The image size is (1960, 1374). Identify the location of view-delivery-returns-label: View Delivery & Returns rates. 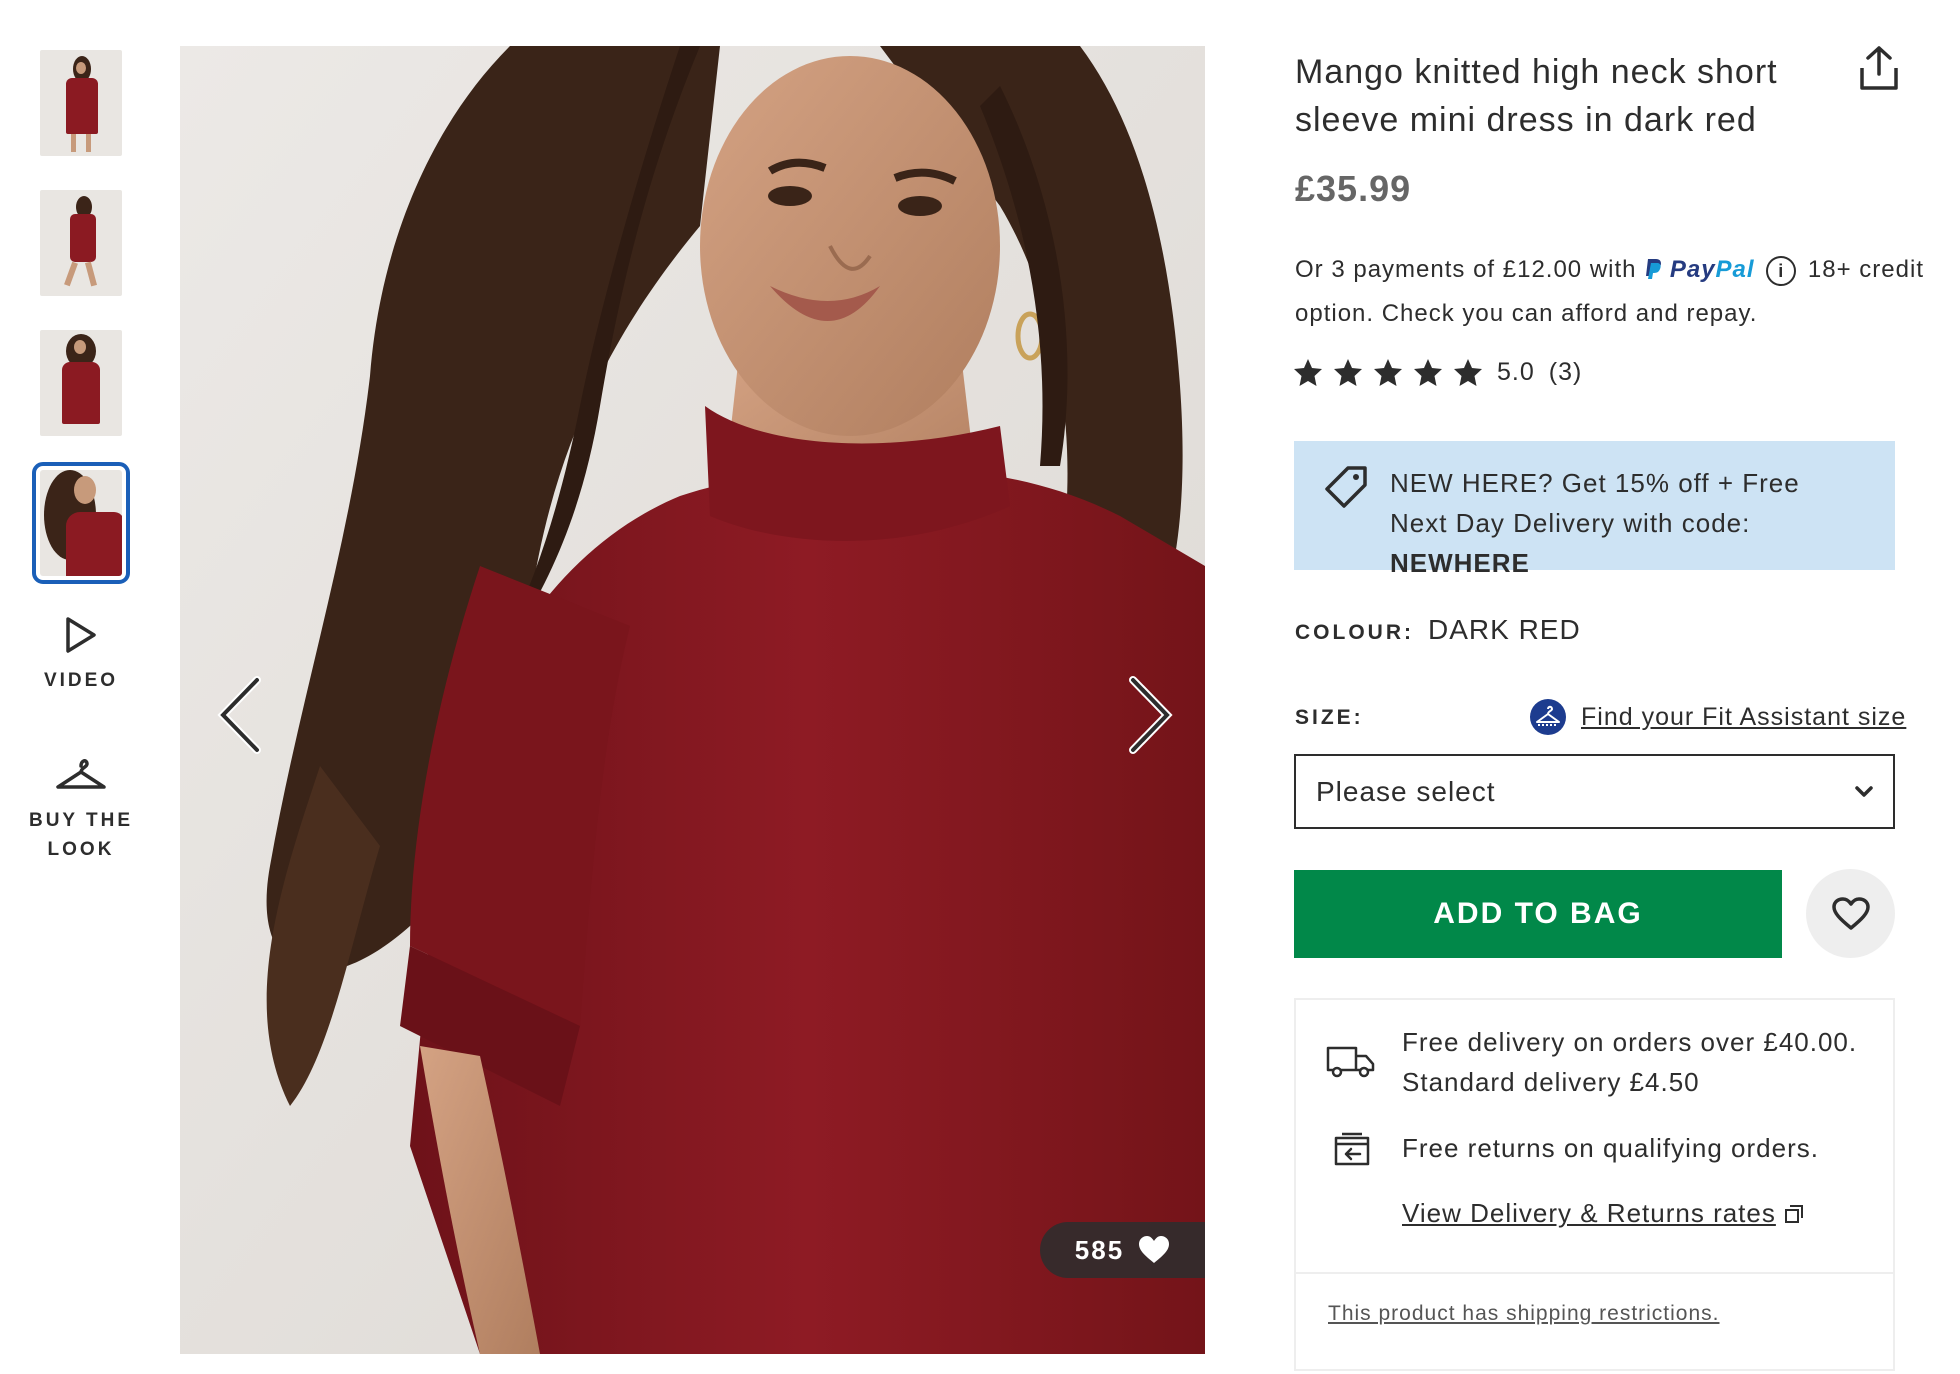
(1589, 1213).